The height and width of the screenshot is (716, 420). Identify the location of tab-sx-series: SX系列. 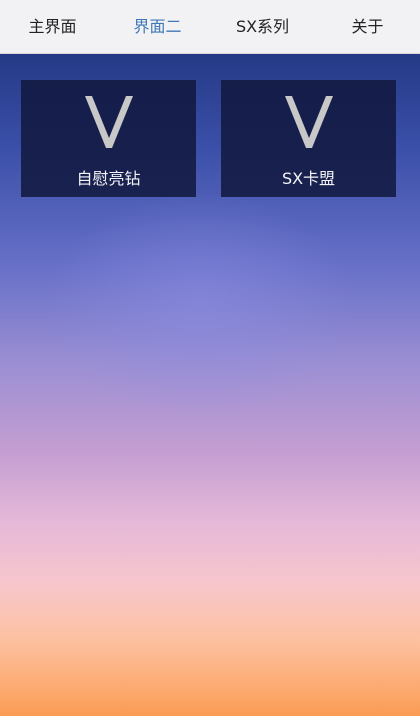
(262, 27).